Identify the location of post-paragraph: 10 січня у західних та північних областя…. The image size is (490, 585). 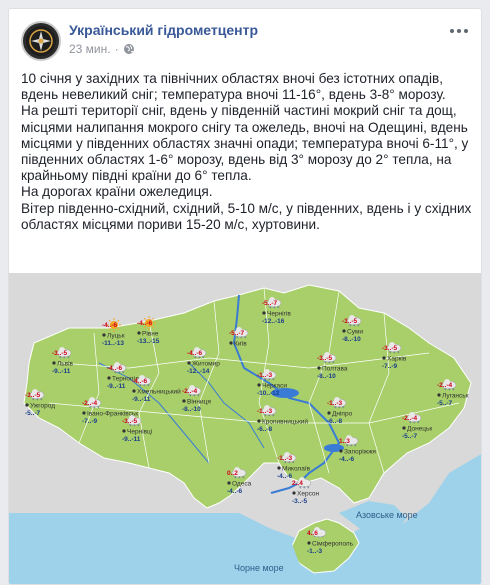
(233, 87).